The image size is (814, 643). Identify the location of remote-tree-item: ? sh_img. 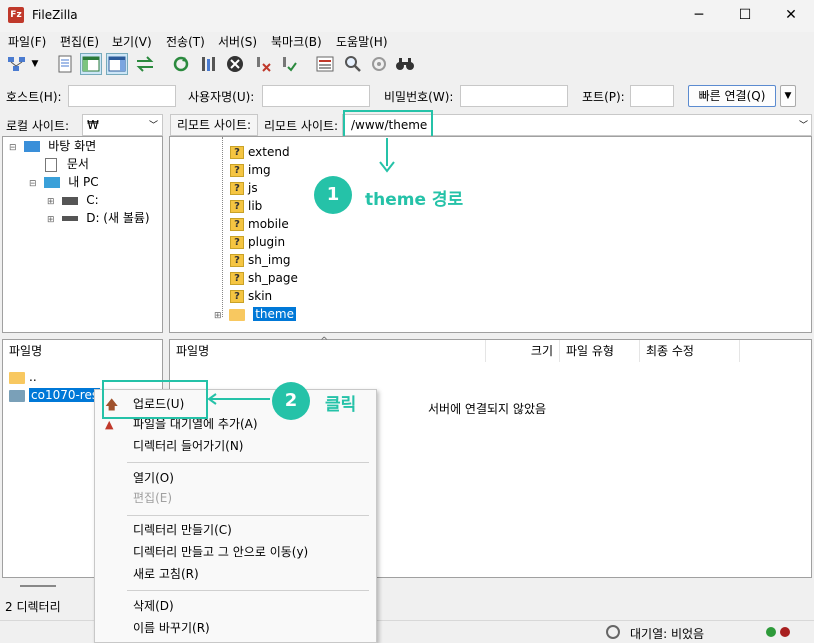
(260, 260).